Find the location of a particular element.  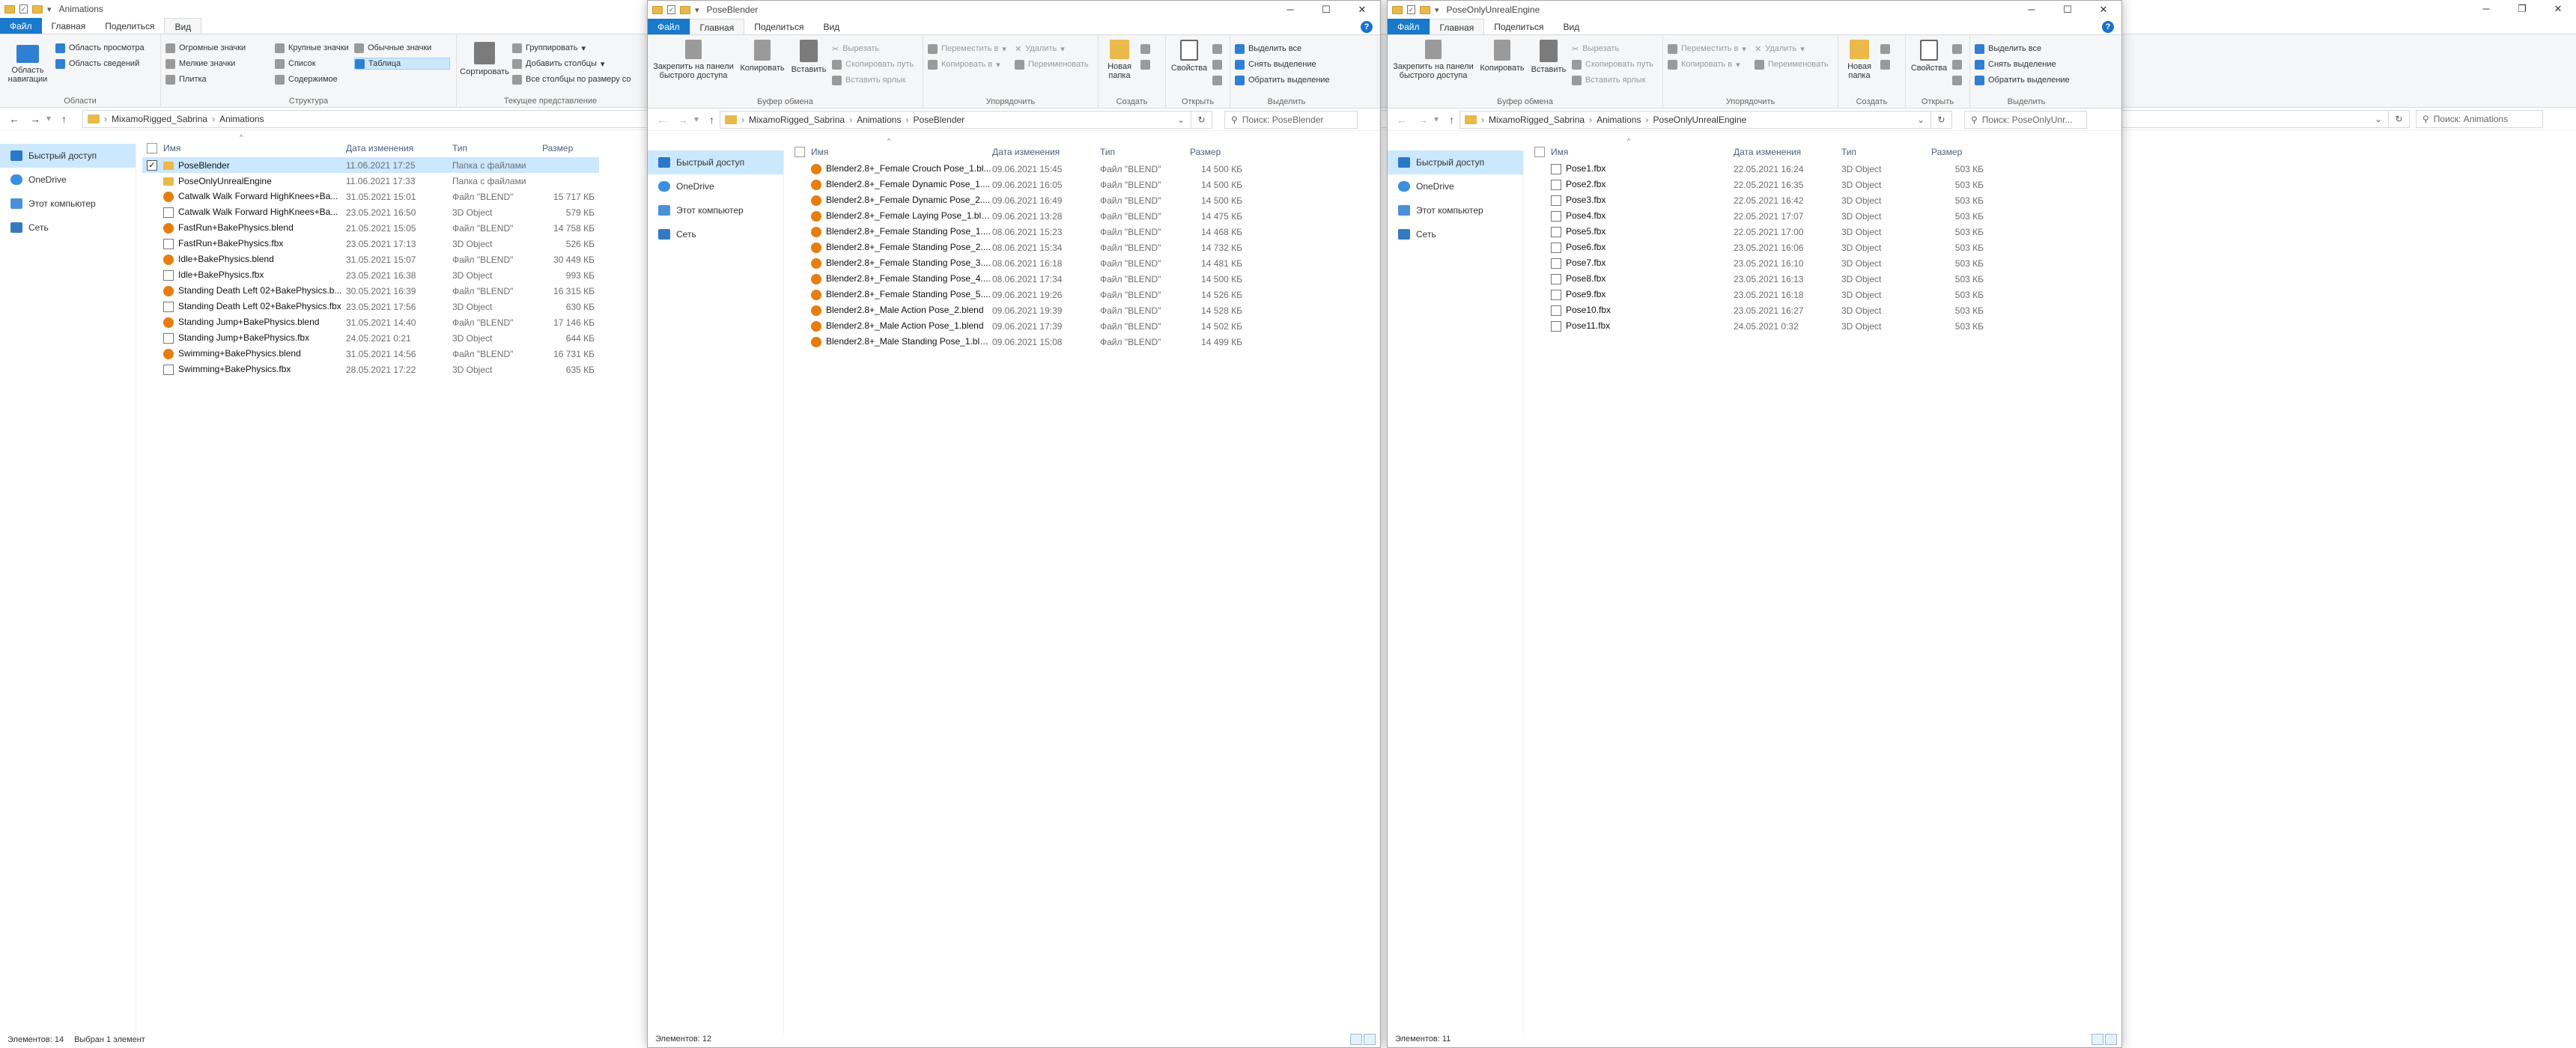

file-name-cell: Pose9.fbx is located at coordinates (1642, 294).